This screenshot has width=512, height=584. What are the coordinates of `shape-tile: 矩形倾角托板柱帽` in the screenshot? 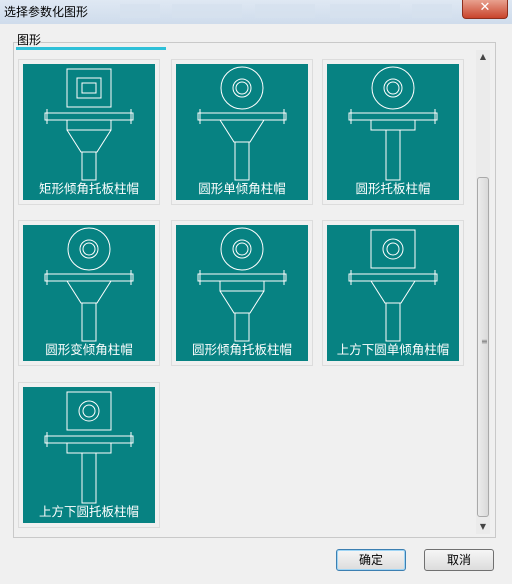 It's located at (89, 132).